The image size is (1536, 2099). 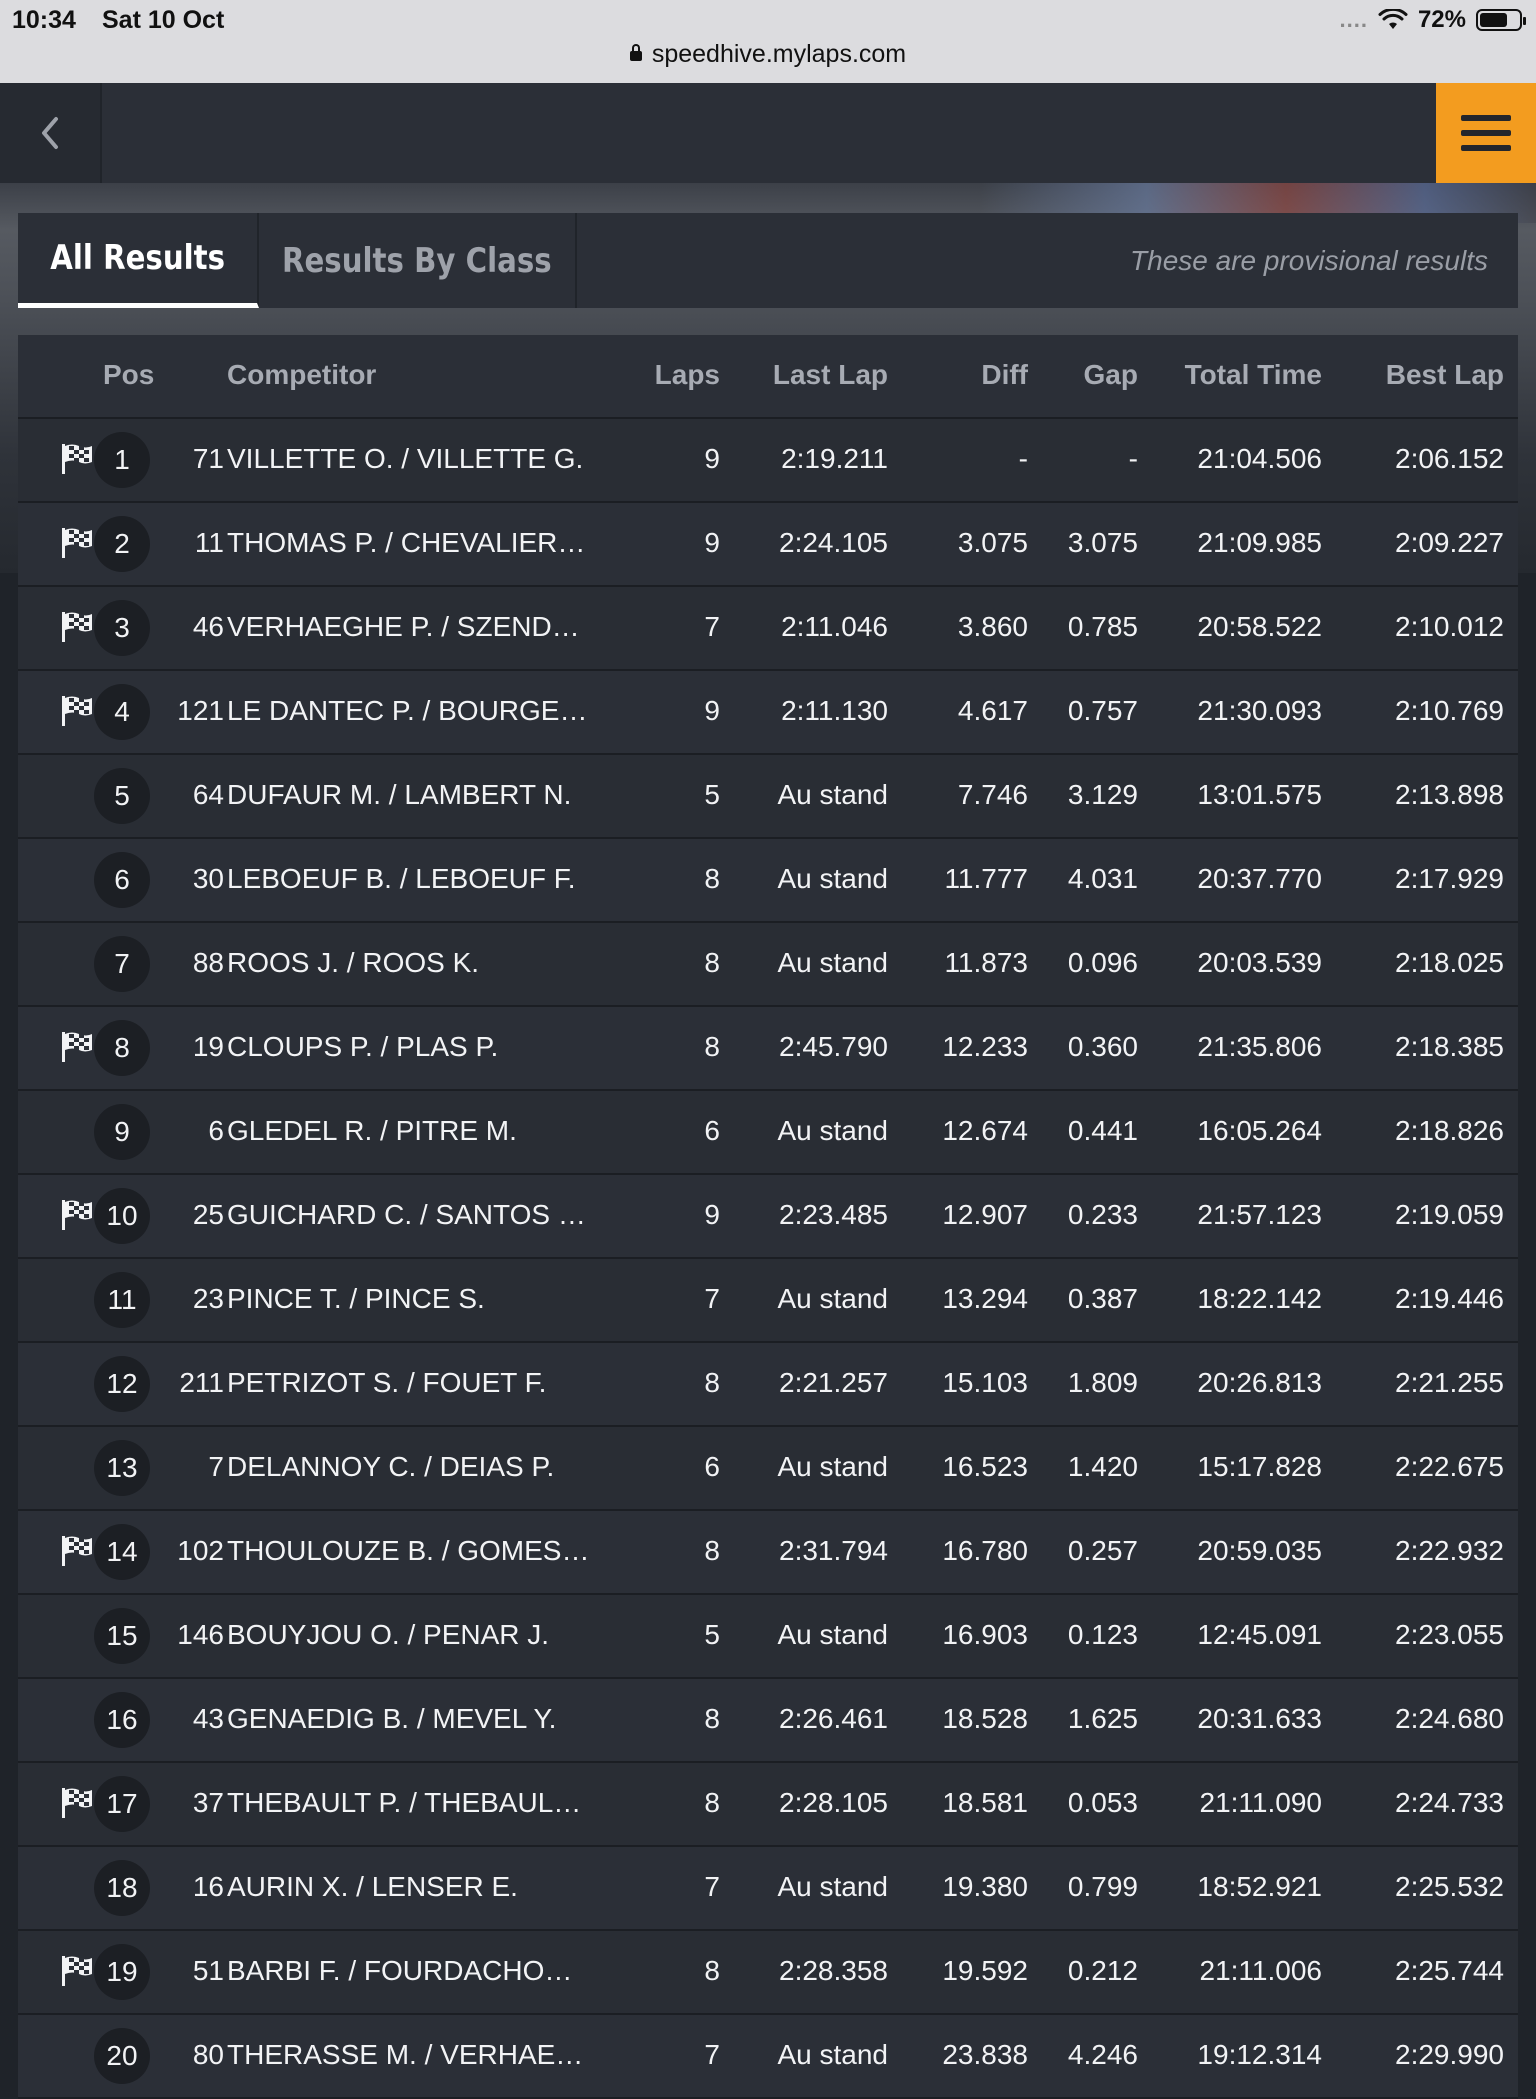 I want to click on gap-value: 0.096, so click(x=1102, y=962).